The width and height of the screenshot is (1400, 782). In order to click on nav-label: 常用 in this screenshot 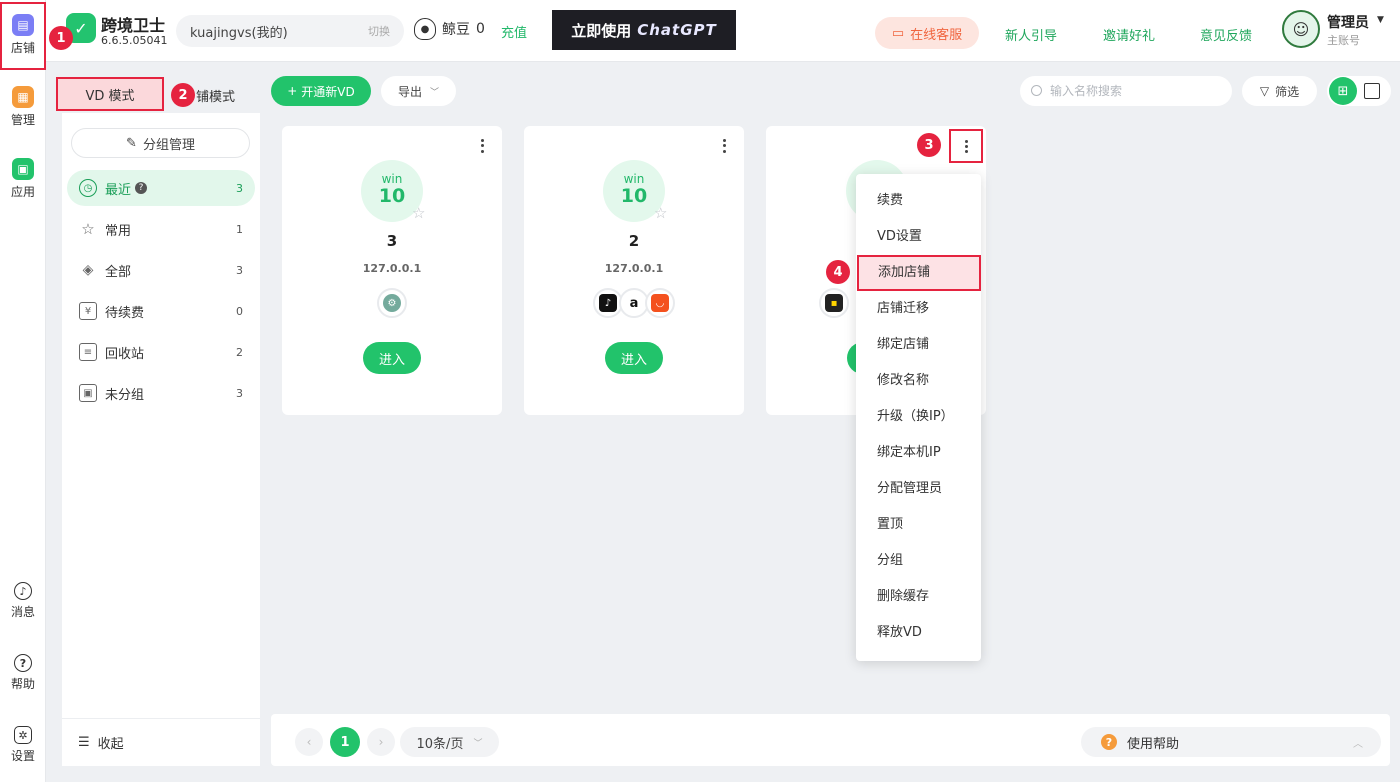, I will do `click(118, 231)`.